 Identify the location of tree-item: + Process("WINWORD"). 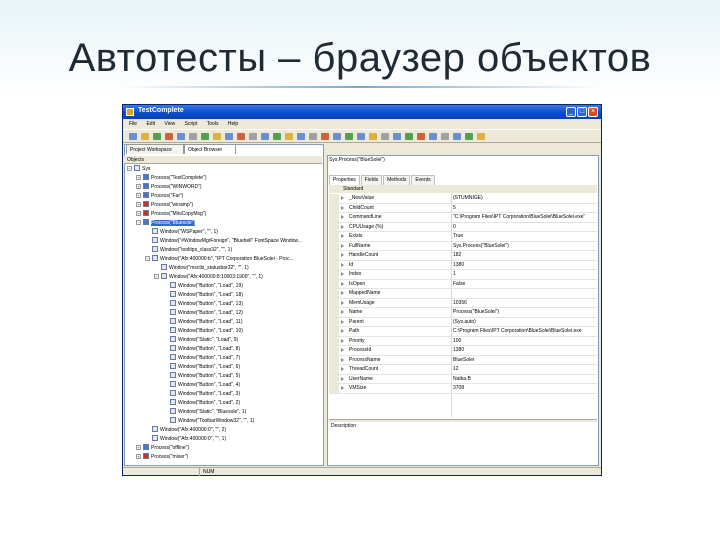
(169, 187).